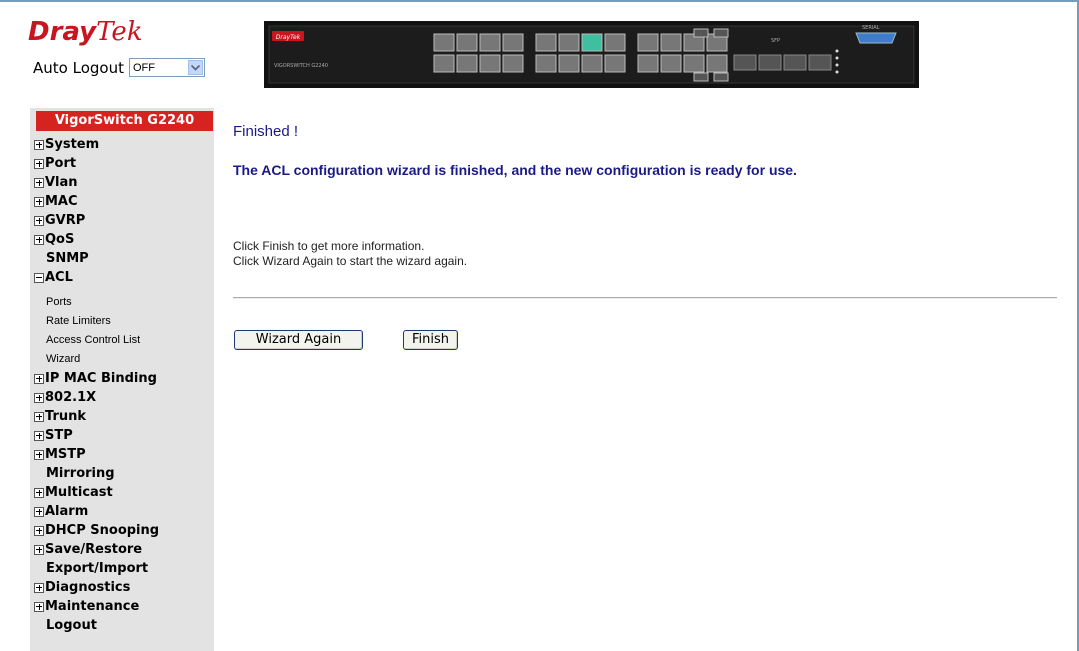  I want to click on sidebar-item-export-import: Export/Import, so click(91, 568).